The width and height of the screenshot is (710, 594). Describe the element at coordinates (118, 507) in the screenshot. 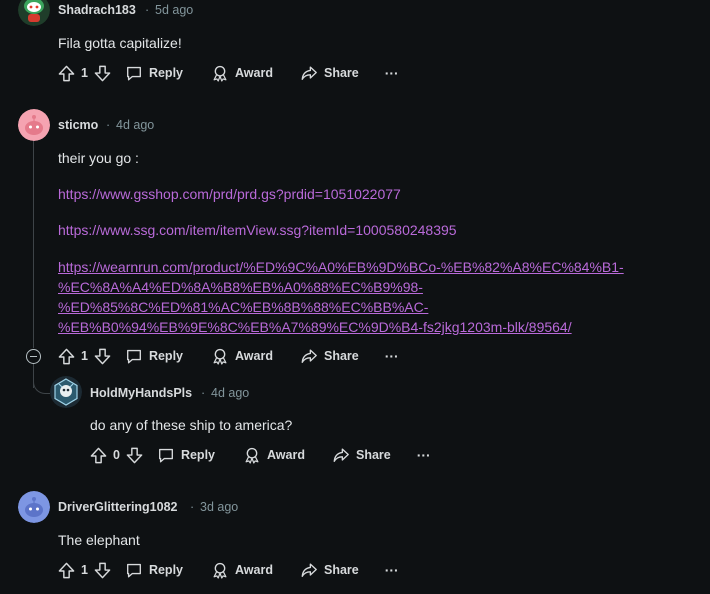

I see `comment-username: DriverGlittering1082` at that location.